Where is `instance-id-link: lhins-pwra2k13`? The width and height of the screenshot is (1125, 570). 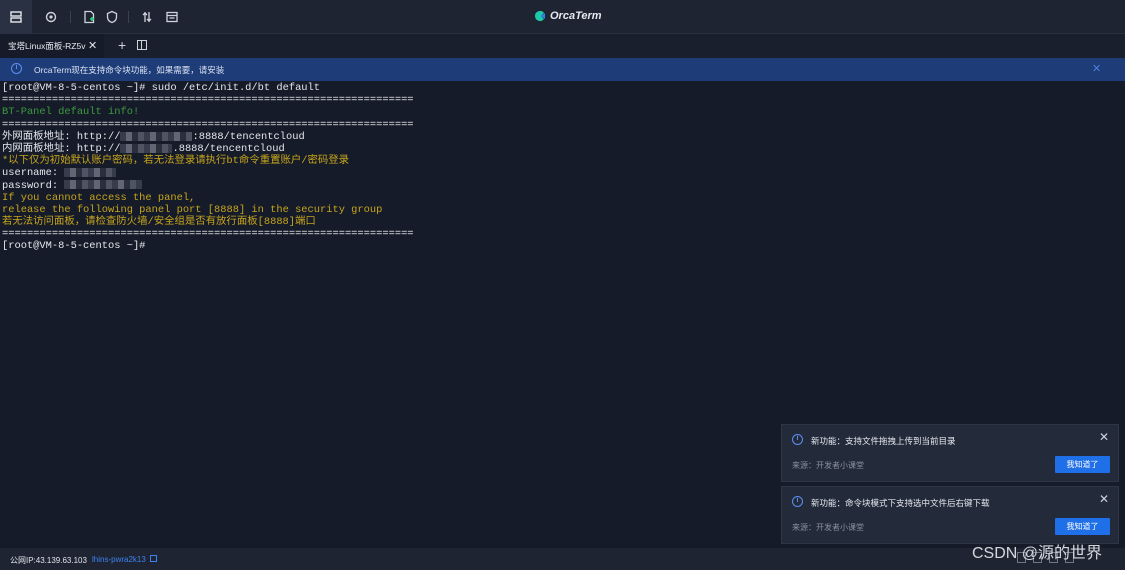 instance-id-link: lhins-pwra2k13 is located at coordinates (119, 559).